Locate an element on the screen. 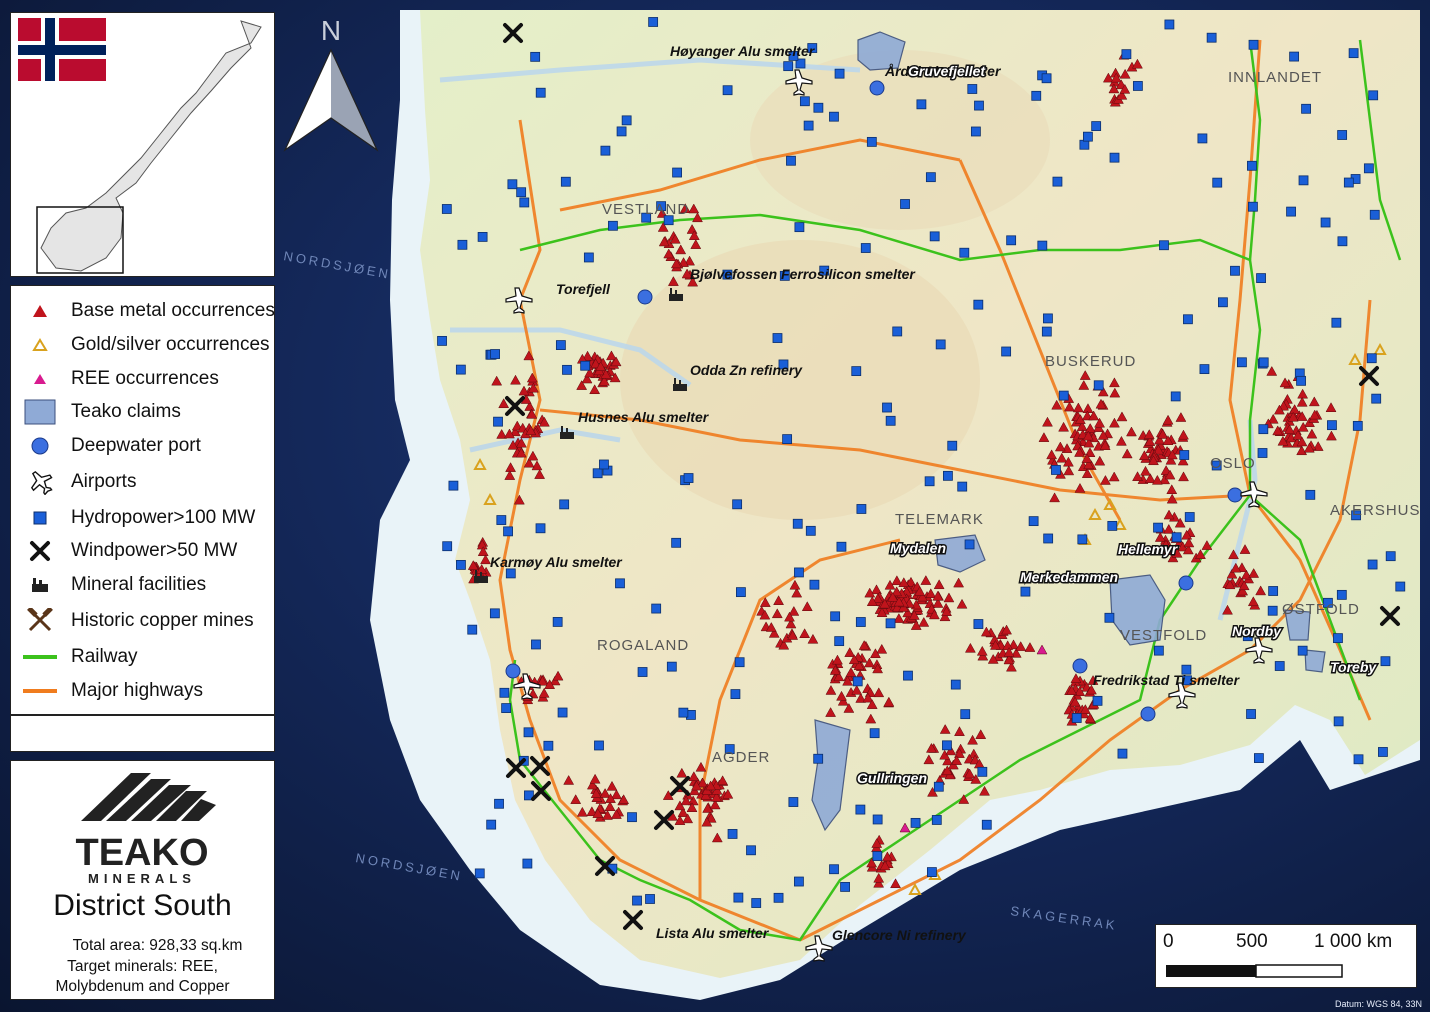  legend-label: Base metal occurrences is located at coordinates (173, 310).